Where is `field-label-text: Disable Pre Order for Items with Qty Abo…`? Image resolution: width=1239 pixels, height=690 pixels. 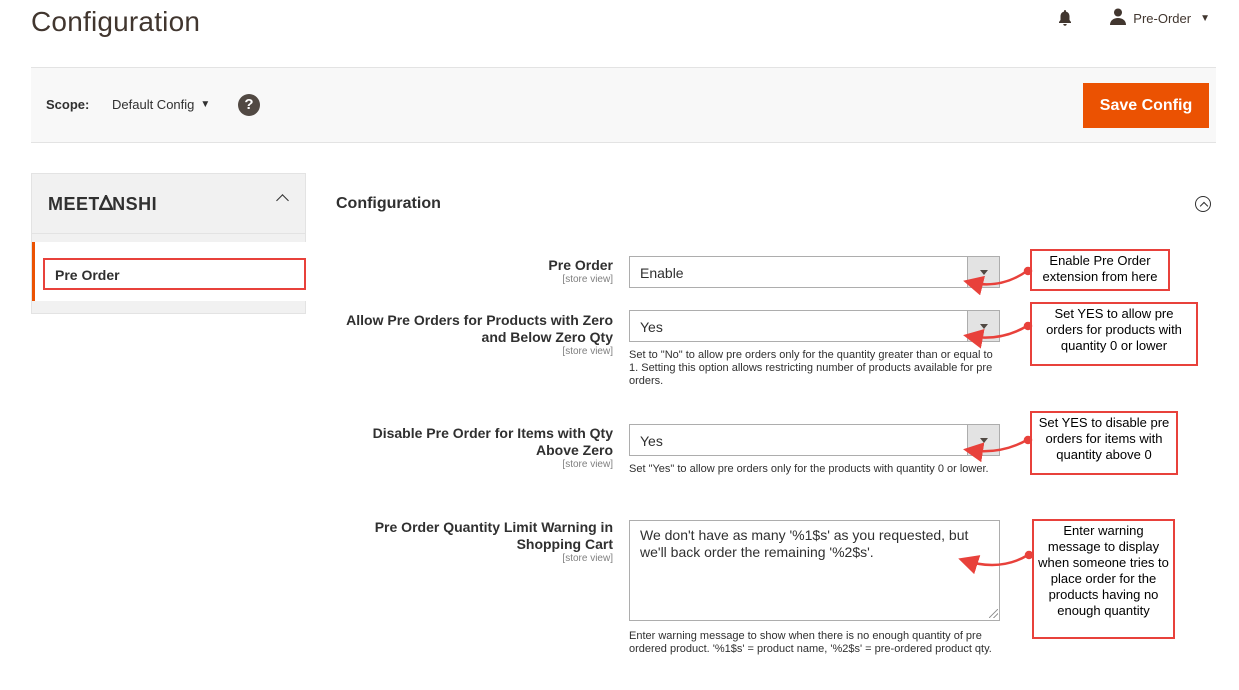
field-label-text: Disable Pre Order for Items with Qty Abo… is located at coordinates (492, 441).